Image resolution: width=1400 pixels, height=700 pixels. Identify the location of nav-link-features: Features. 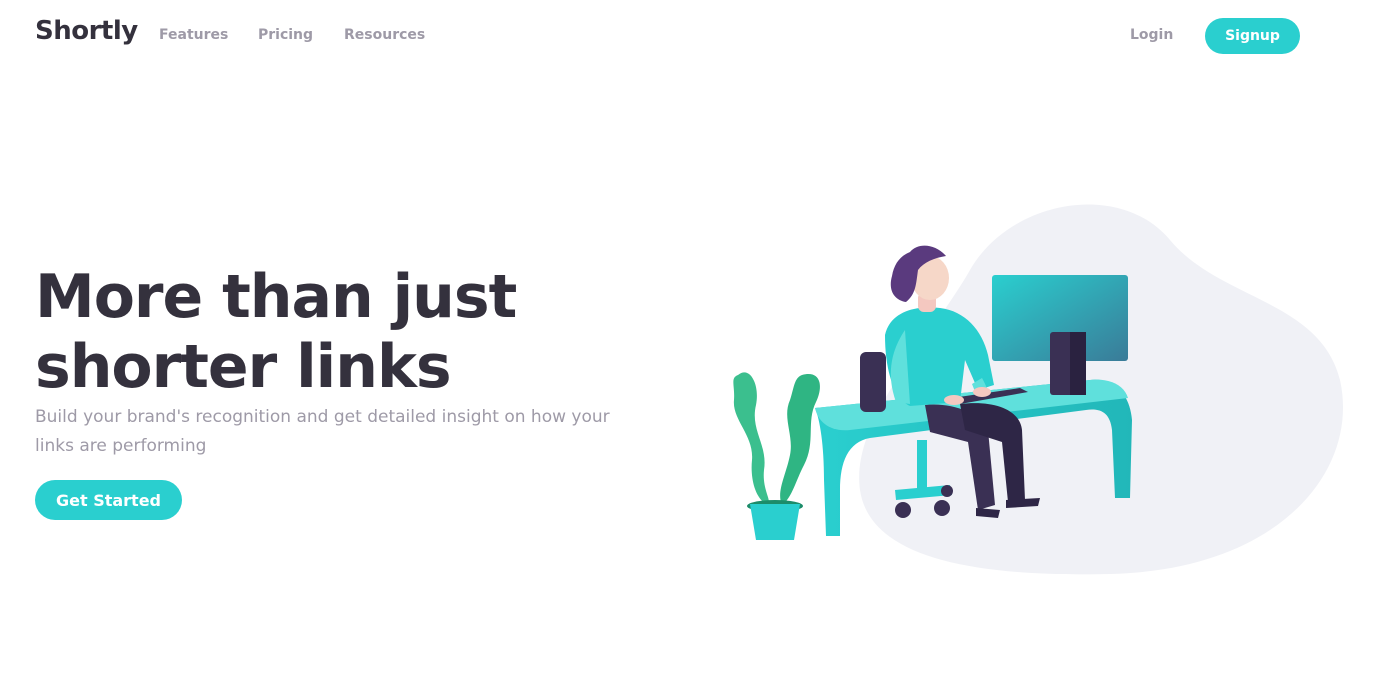
(193, 35).